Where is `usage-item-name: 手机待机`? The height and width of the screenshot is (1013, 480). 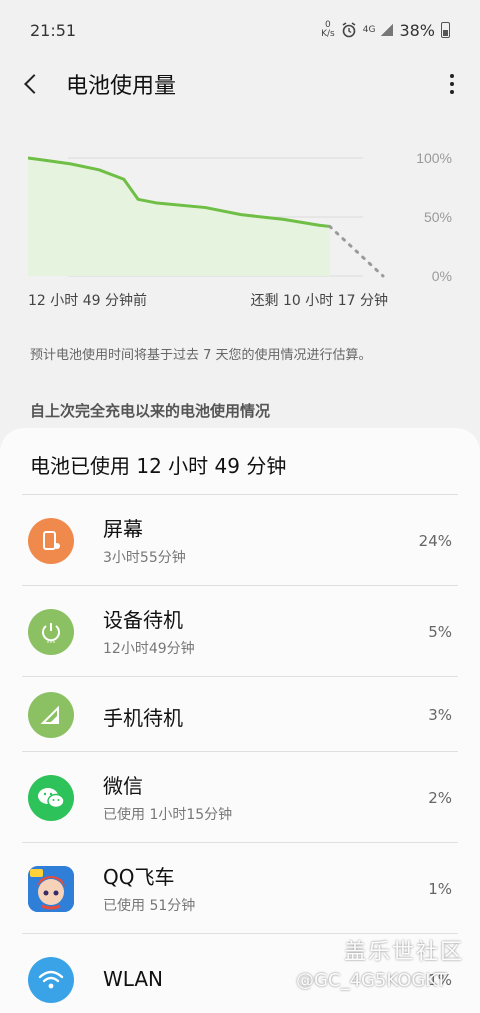
usage-item-name: 手机待机 is located at coordinates (143, 718).